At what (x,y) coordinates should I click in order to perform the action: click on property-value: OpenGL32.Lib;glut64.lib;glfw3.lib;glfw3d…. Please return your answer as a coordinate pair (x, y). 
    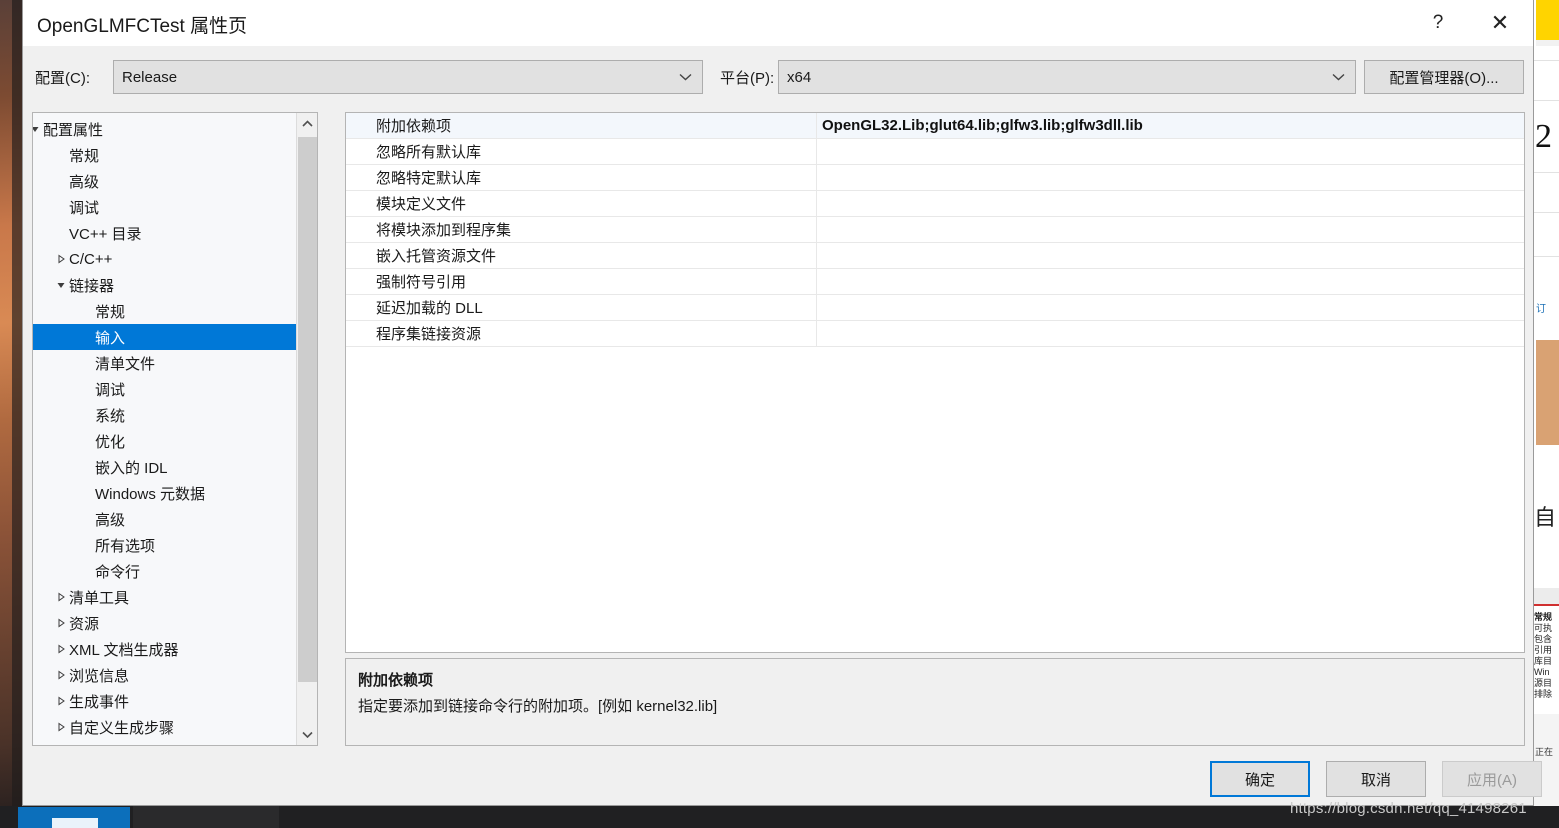
    Looking at the image, I should click on (982, 125).